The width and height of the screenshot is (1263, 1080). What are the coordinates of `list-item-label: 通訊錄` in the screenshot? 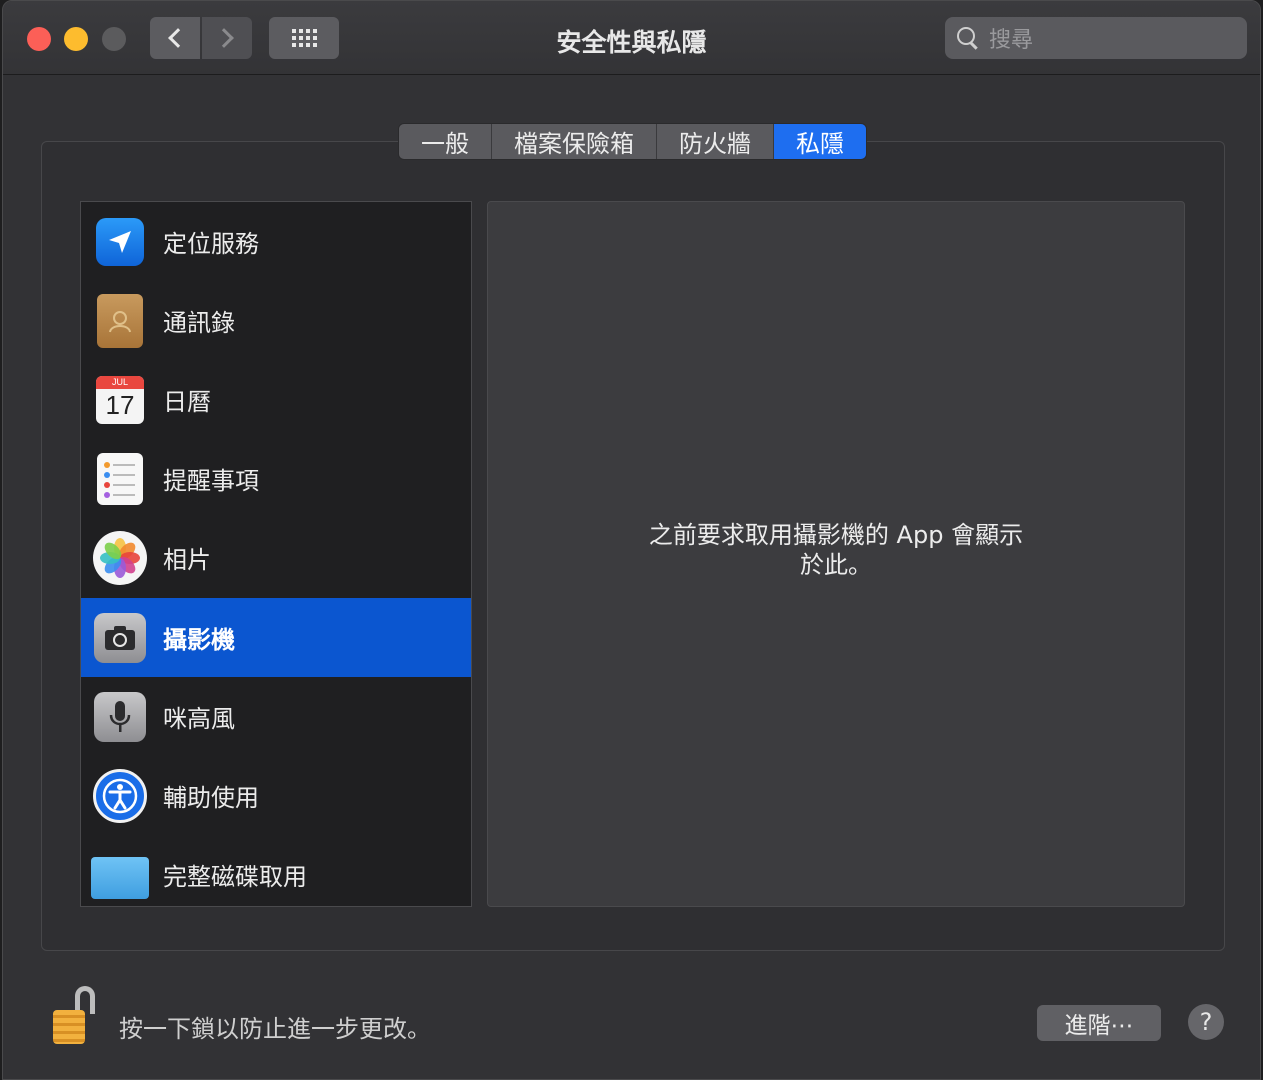 It's located at (199, 323).